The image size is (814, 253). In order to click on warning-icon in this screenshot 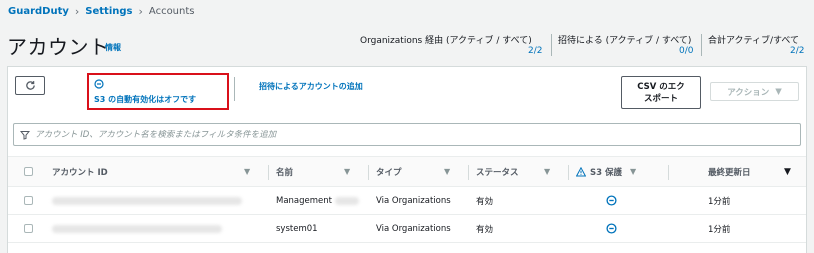, I will do `click(581, 171)`.